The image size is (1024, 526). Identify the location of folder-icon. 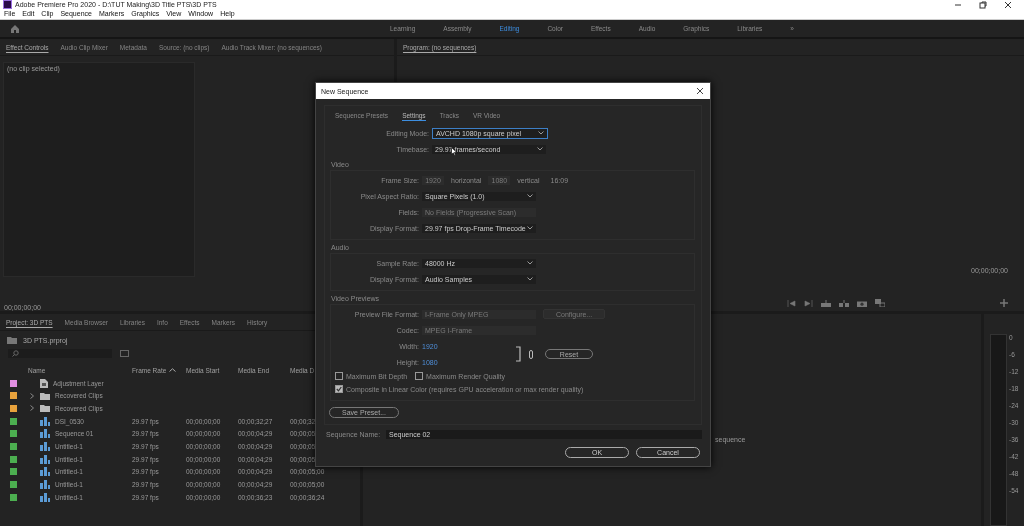
(12, 340).